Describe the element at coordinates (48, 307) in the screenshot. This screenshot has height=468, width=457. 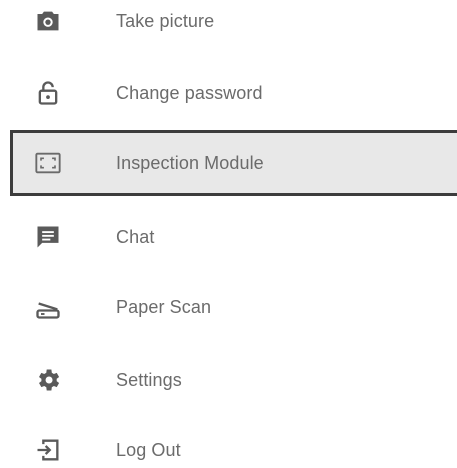
I see `scanner-icon` at that location.